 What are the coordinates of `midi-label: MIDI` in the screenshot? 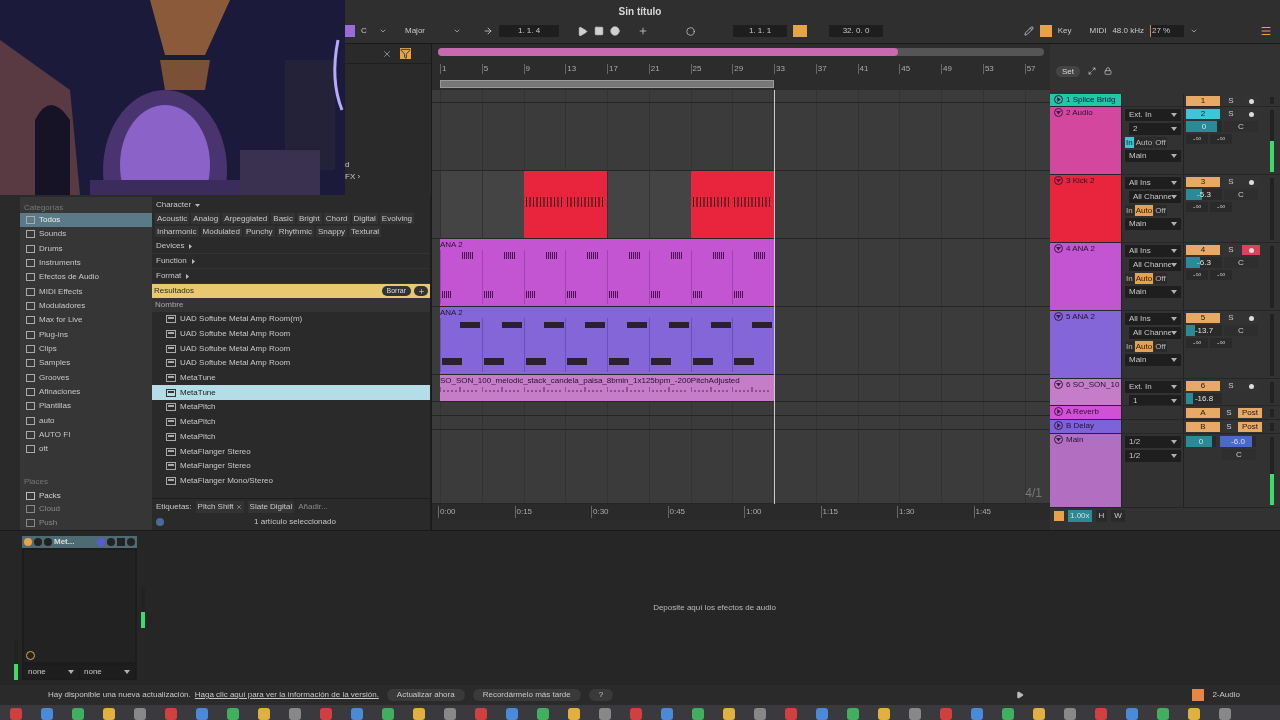 It's located at (1098, 31).